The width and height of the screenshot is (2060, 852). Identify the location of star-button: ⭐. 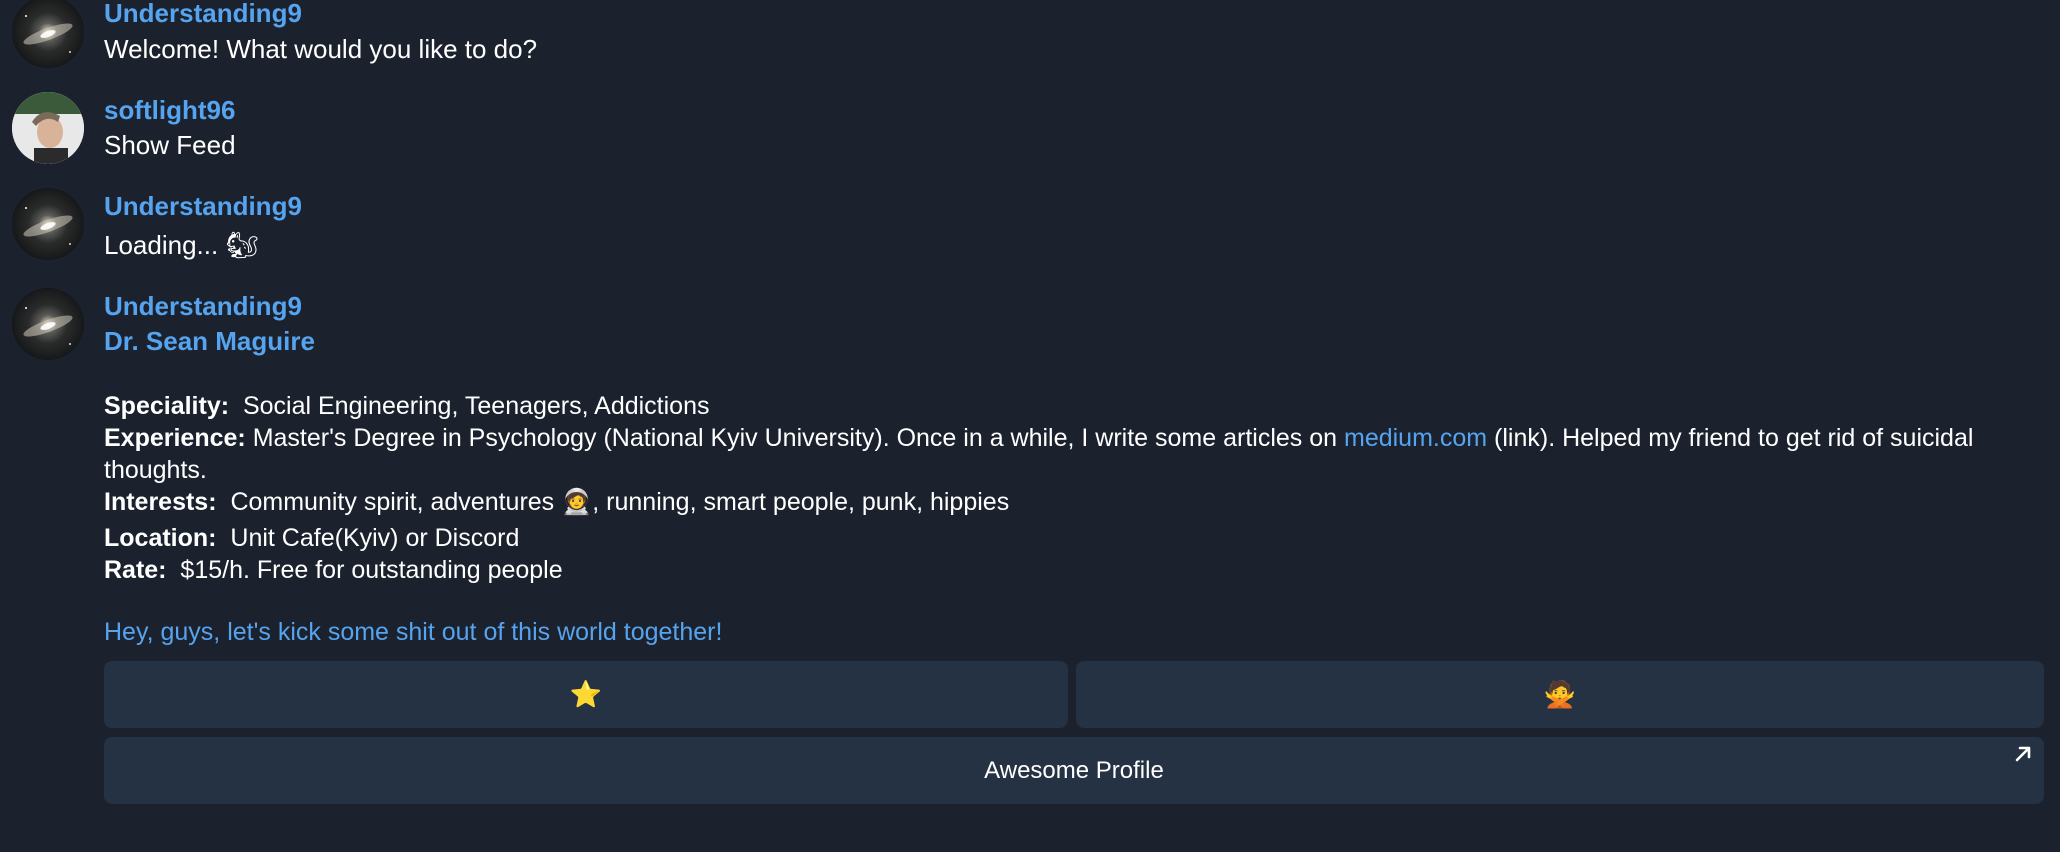
(586, 694).